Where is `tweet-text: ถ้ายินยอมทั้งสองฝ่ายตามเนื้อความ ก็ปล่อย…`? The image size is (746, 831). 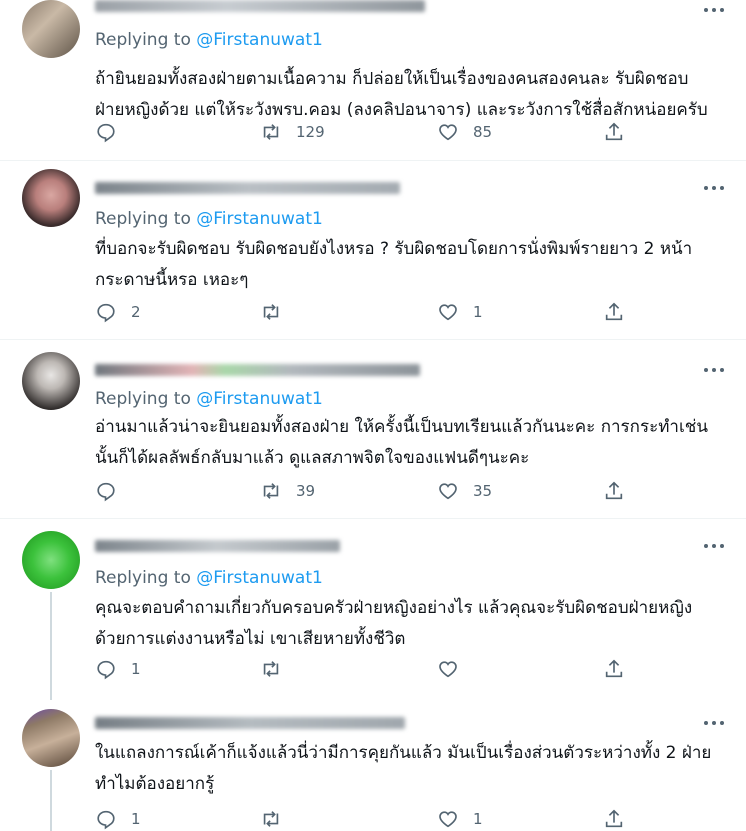
tweet-text: ถ้ายินยอมทั้งสองฝ่ายตามเนื้อความ ก็ปล่อย… is located at coordinates (415, 95).